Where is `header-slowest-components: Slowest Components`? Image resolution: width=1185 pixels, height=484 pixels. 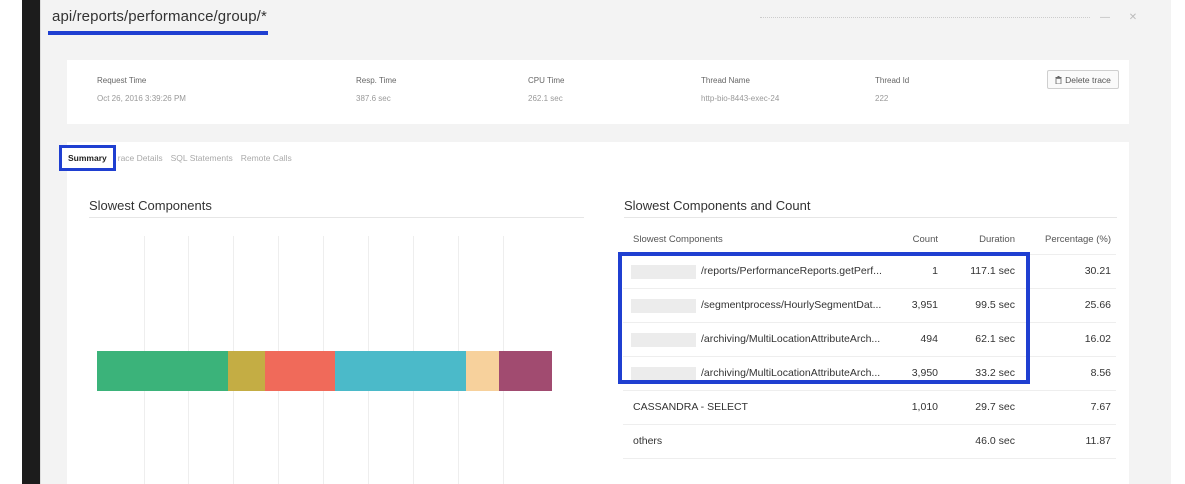 header-slowest-components: Slowest Components is located at coordinates (678, 239).